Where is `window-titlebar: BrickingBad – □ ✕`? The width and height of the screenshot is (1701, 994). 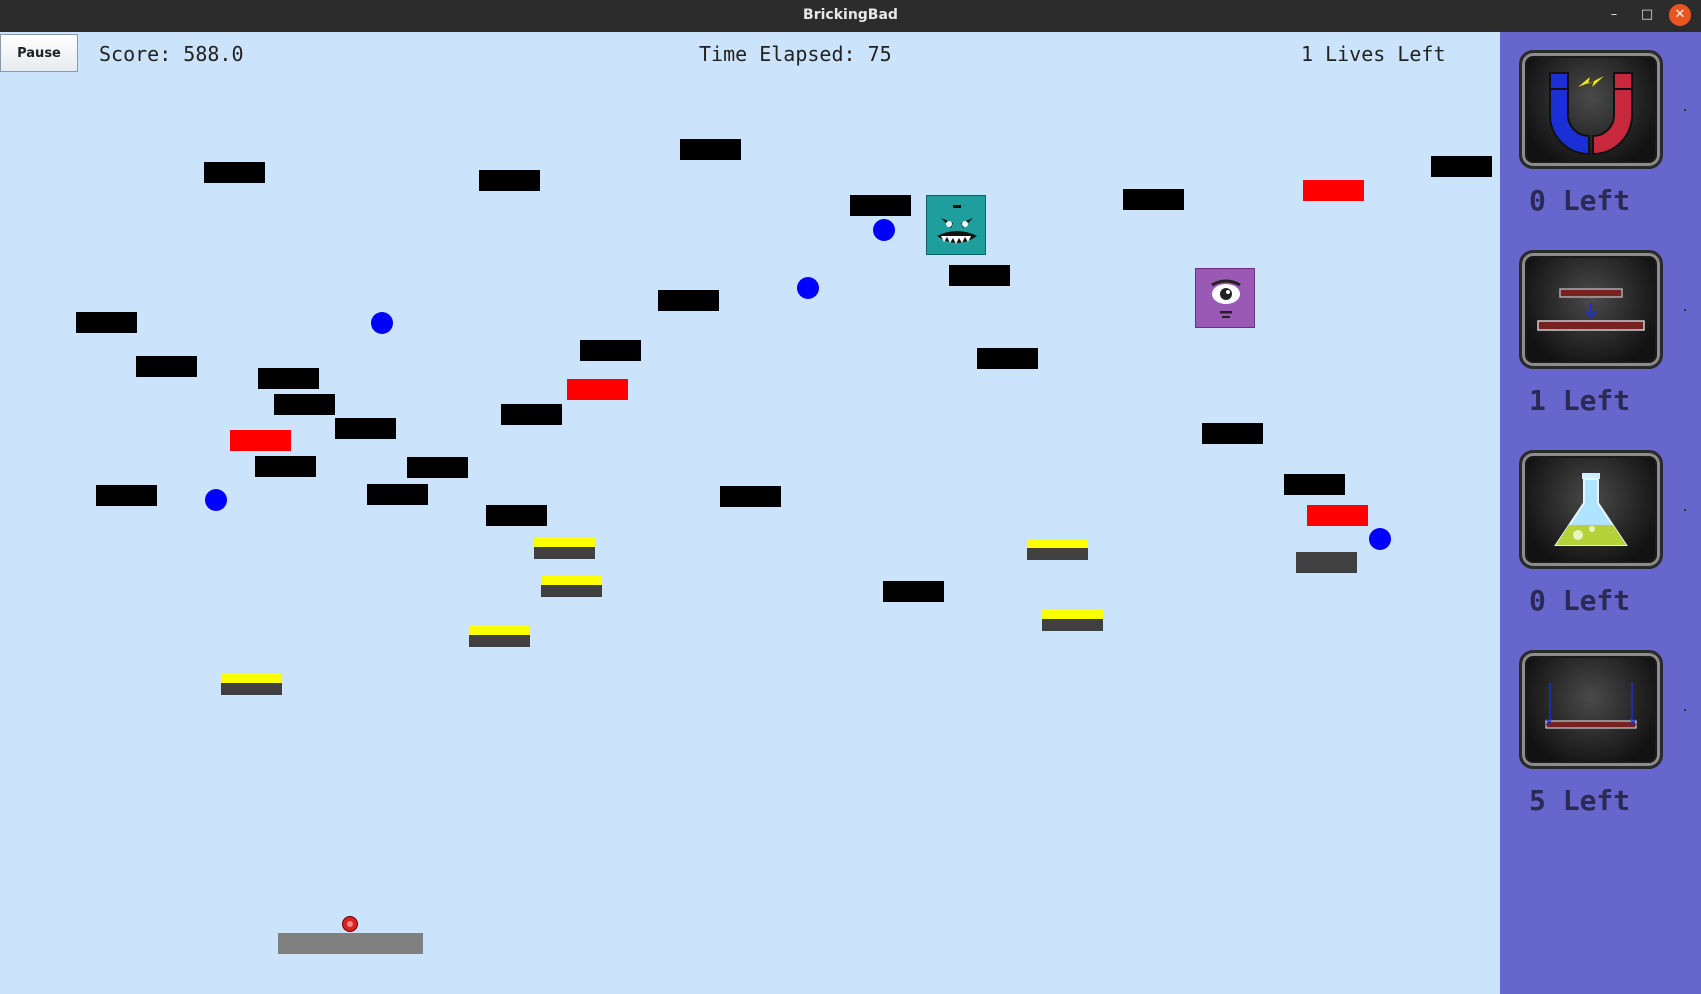 window-titlebar: BrickingBad – □ ✕ is located at coordinates (850, 16).